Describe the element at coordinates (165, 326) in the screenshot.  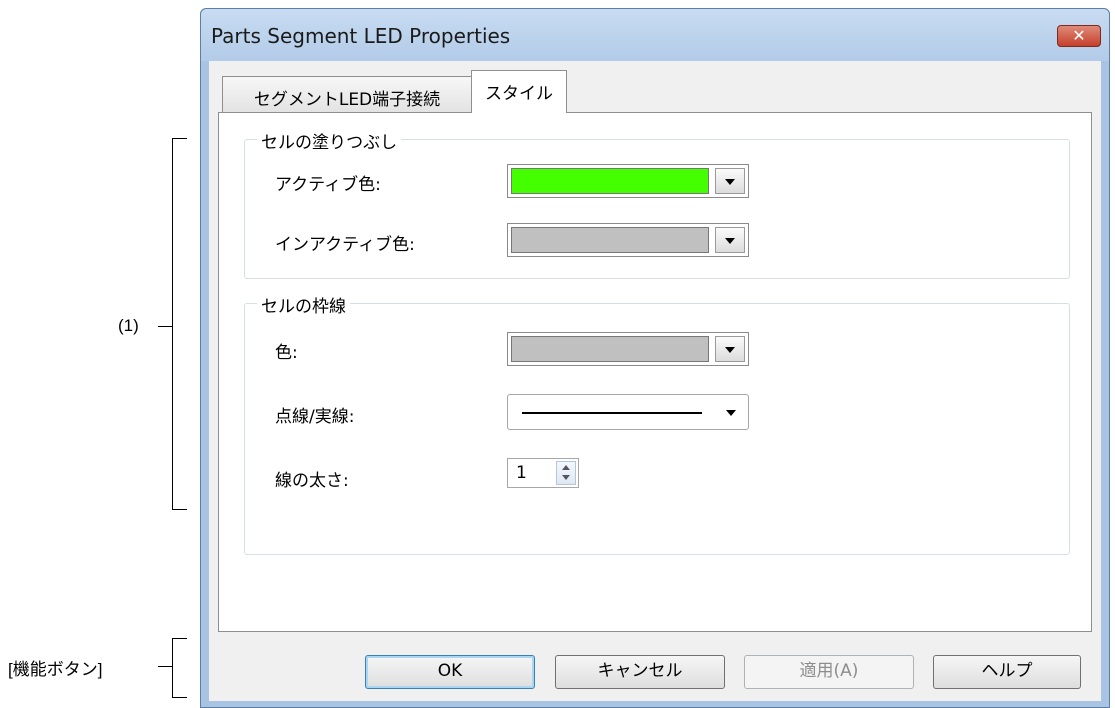
I see `section-1-tick` at that location.